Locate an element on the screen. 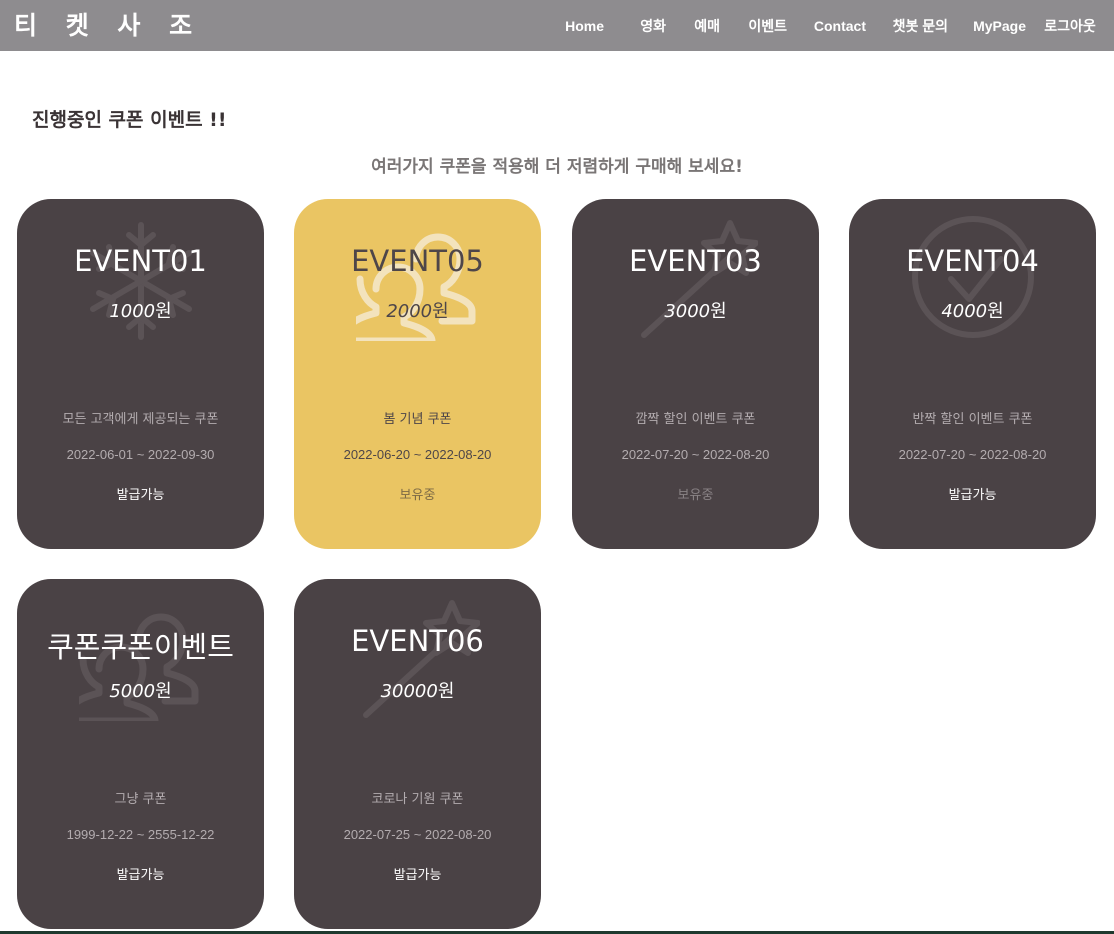 The width and height of the screenshot is (1114, 934). card-price: 1000원 is located at coordinates (140, 310).